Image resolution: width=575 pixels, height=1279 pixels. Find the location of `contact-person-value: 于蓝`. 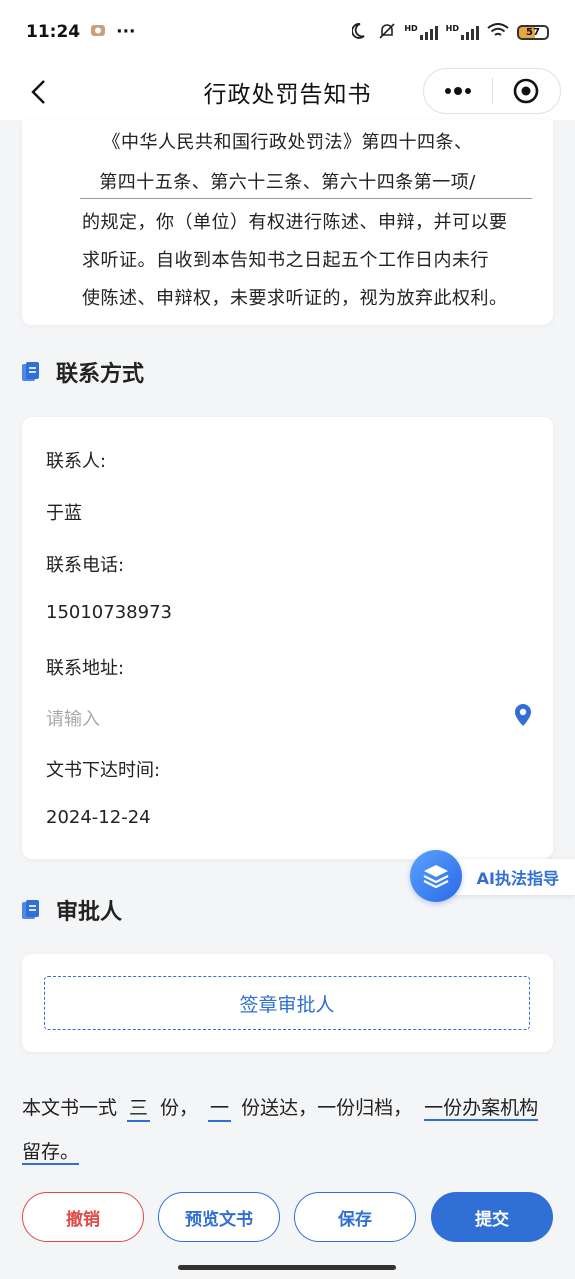

contact-person-value: 于蓝 is located at coordinates (64, 512).